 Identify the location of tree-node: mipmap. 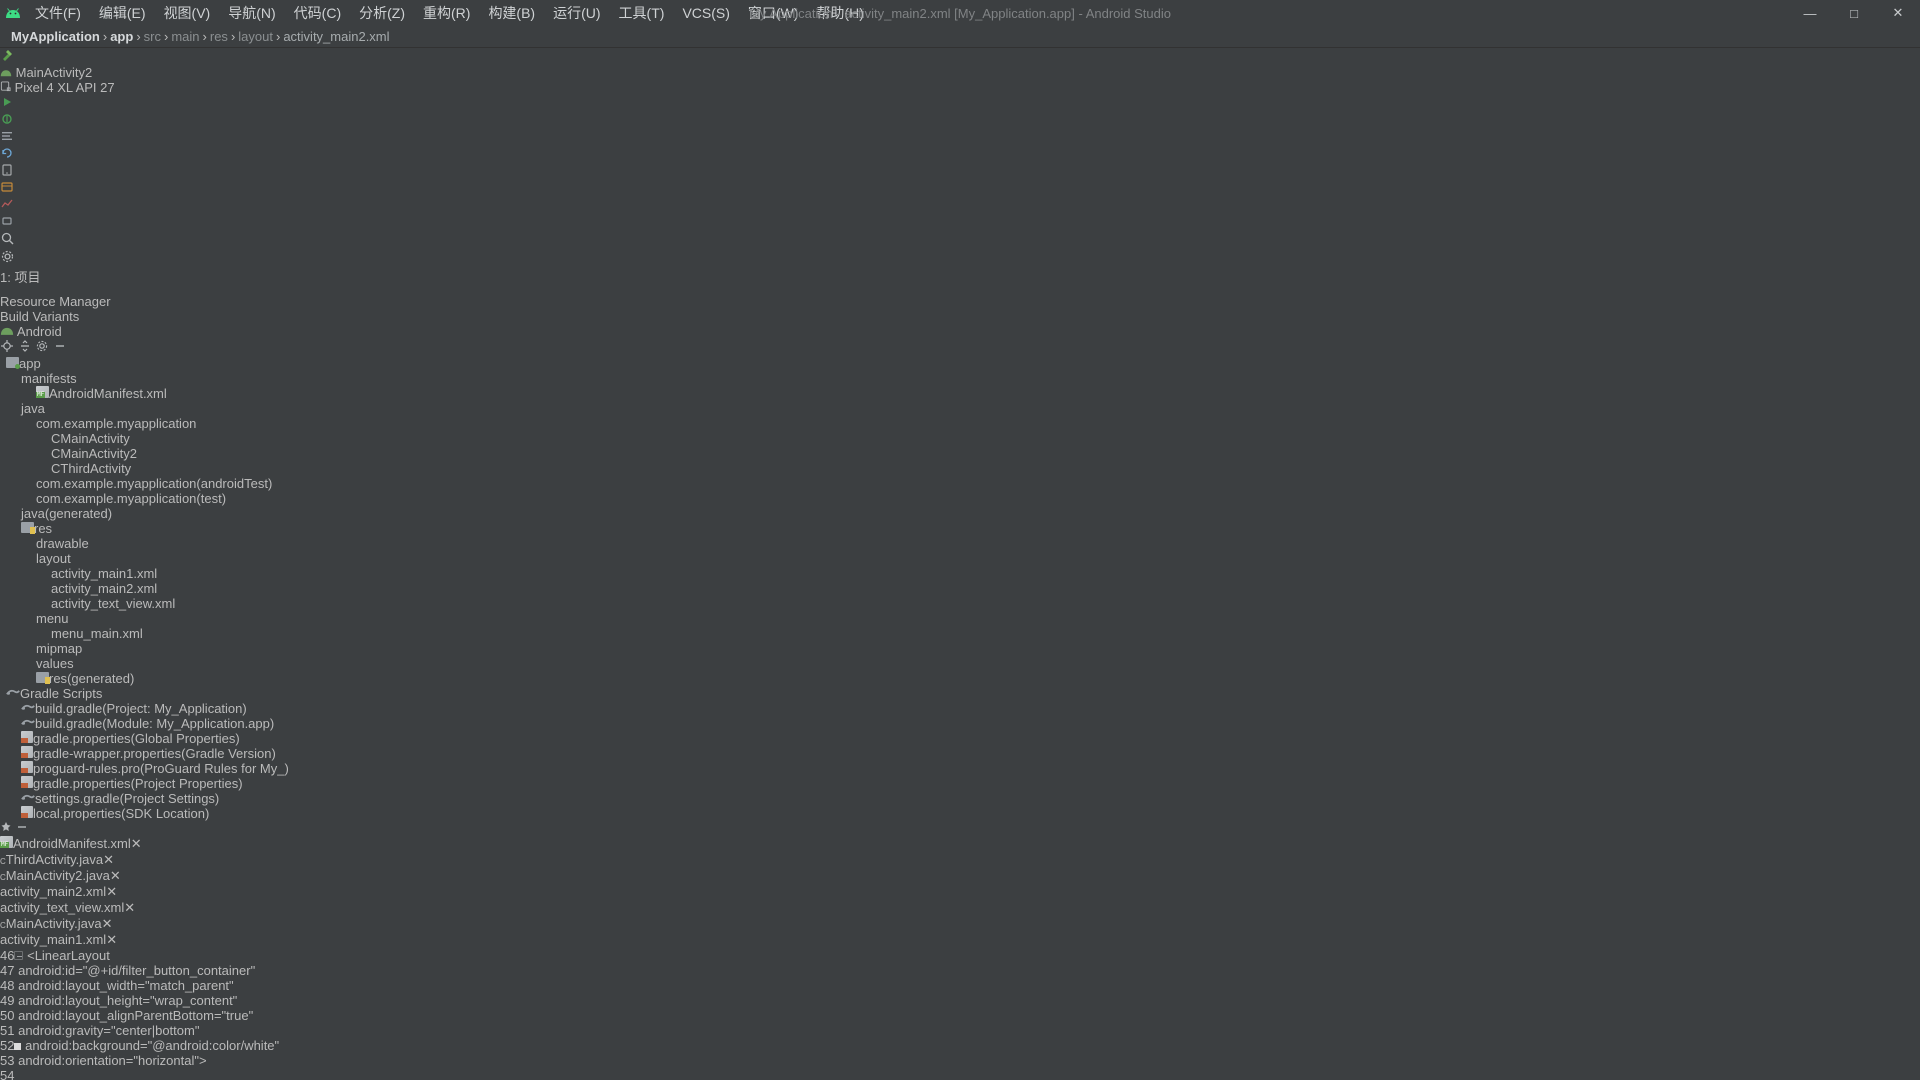
(960, 648).